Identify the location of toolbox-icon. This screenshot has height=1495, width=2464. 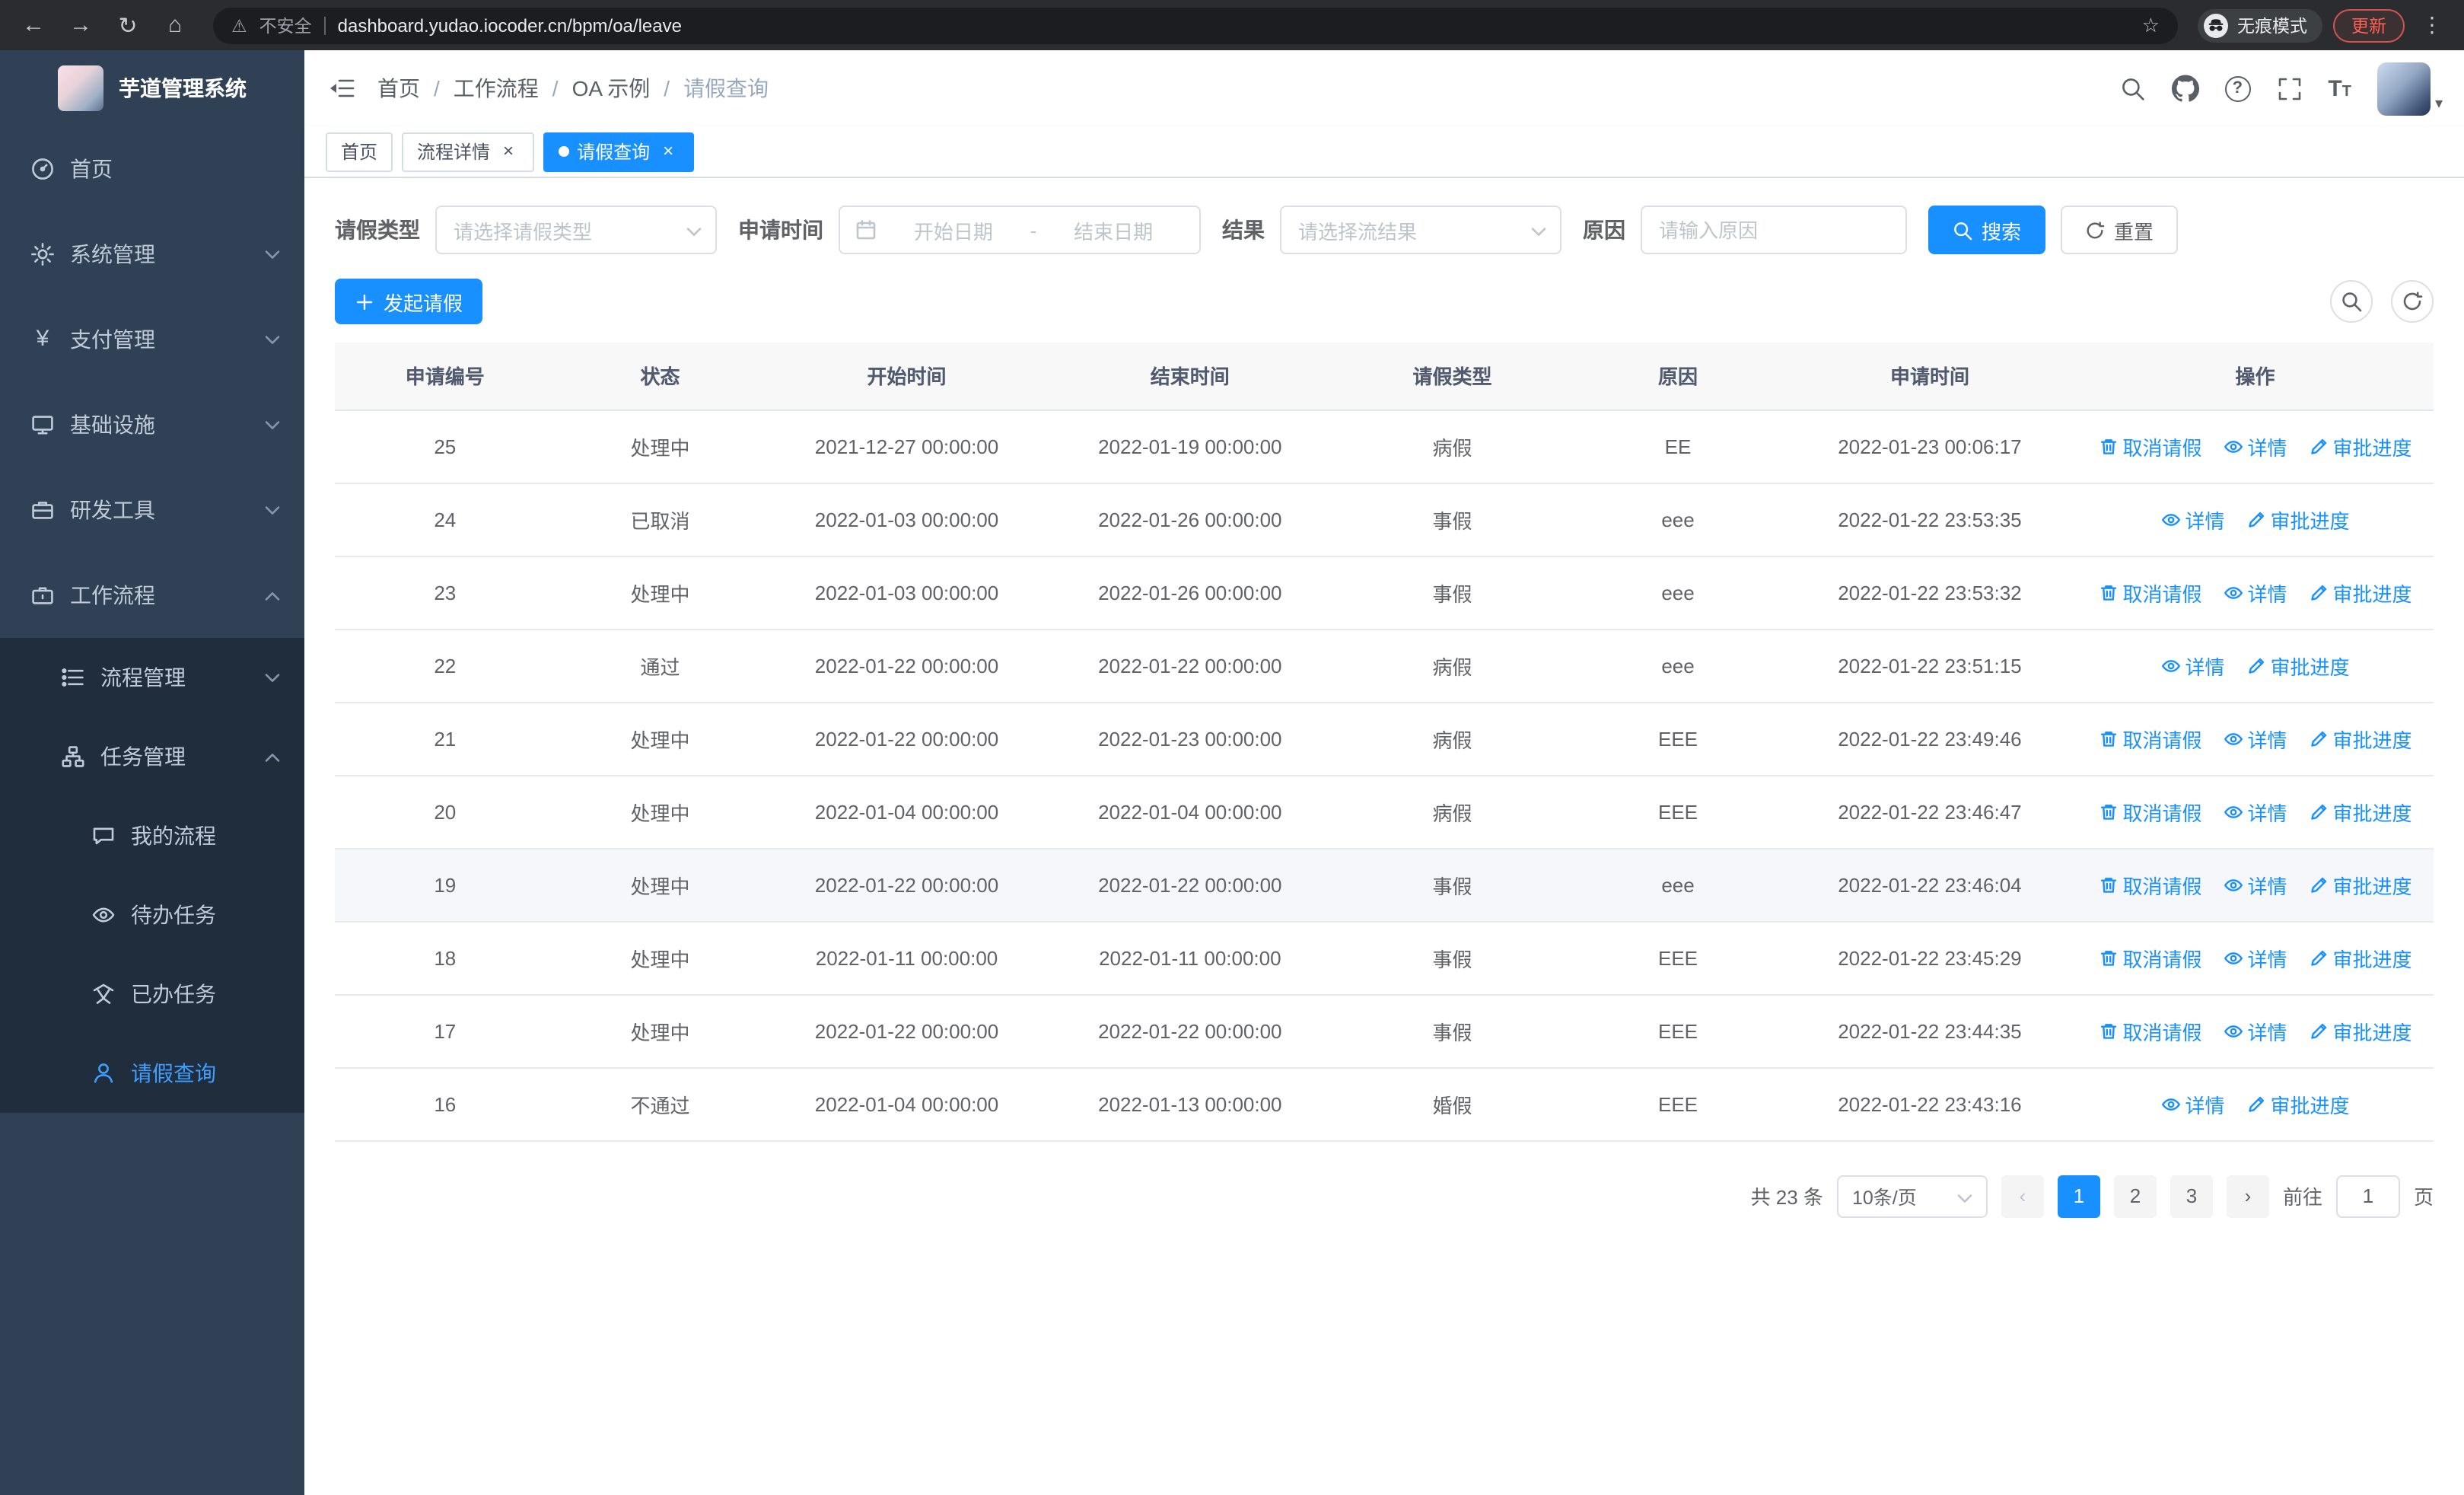
(42, 510).